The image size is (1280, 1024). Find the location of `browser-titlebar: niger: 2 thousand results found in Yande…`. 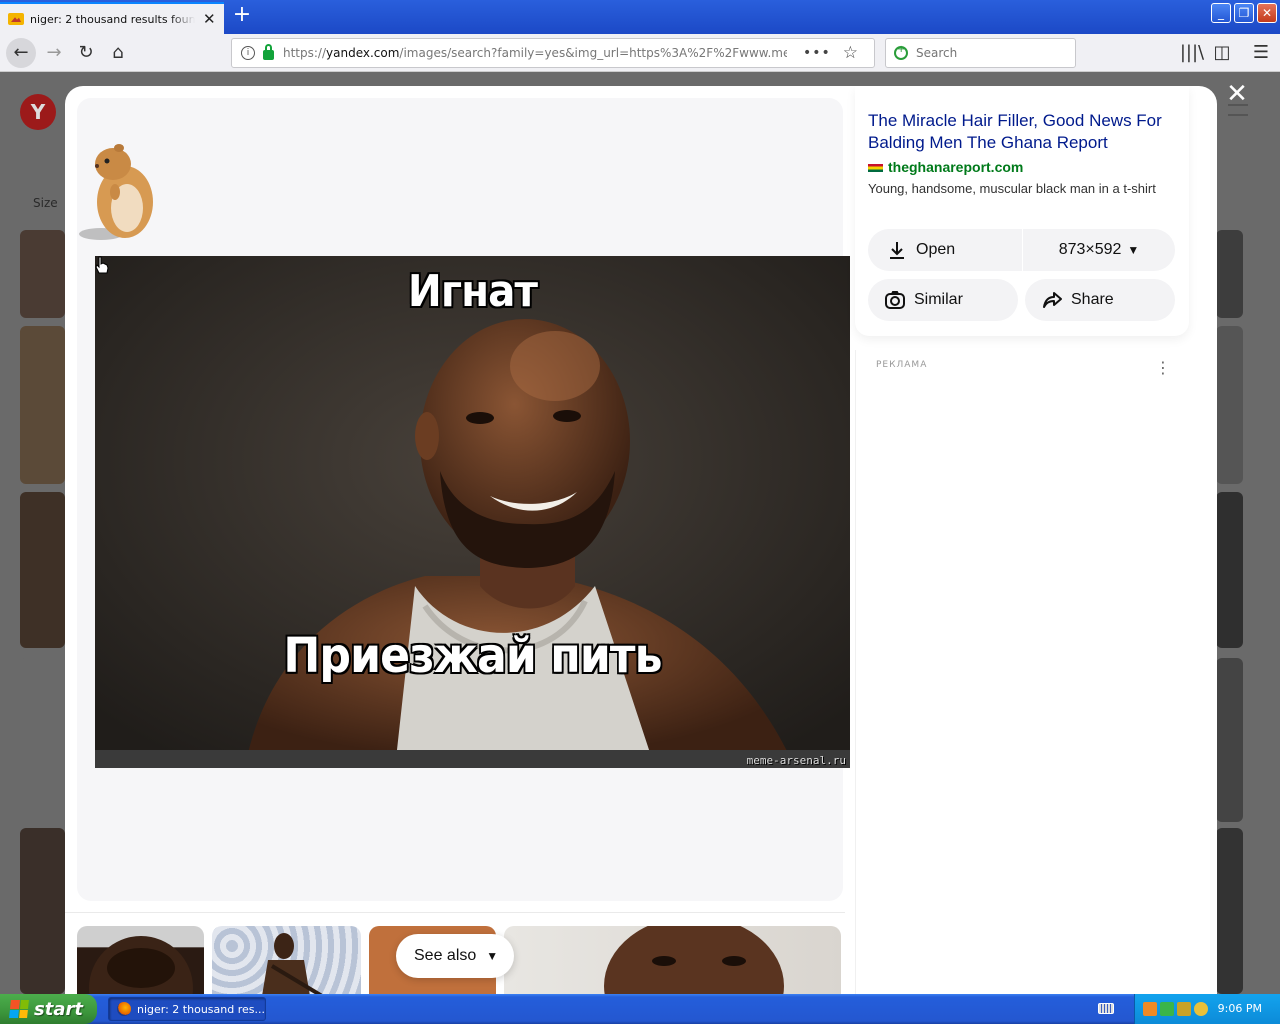

browser-titlebar: niger: 2 thousand results found in Yande… is located at coordinates (640, 17).